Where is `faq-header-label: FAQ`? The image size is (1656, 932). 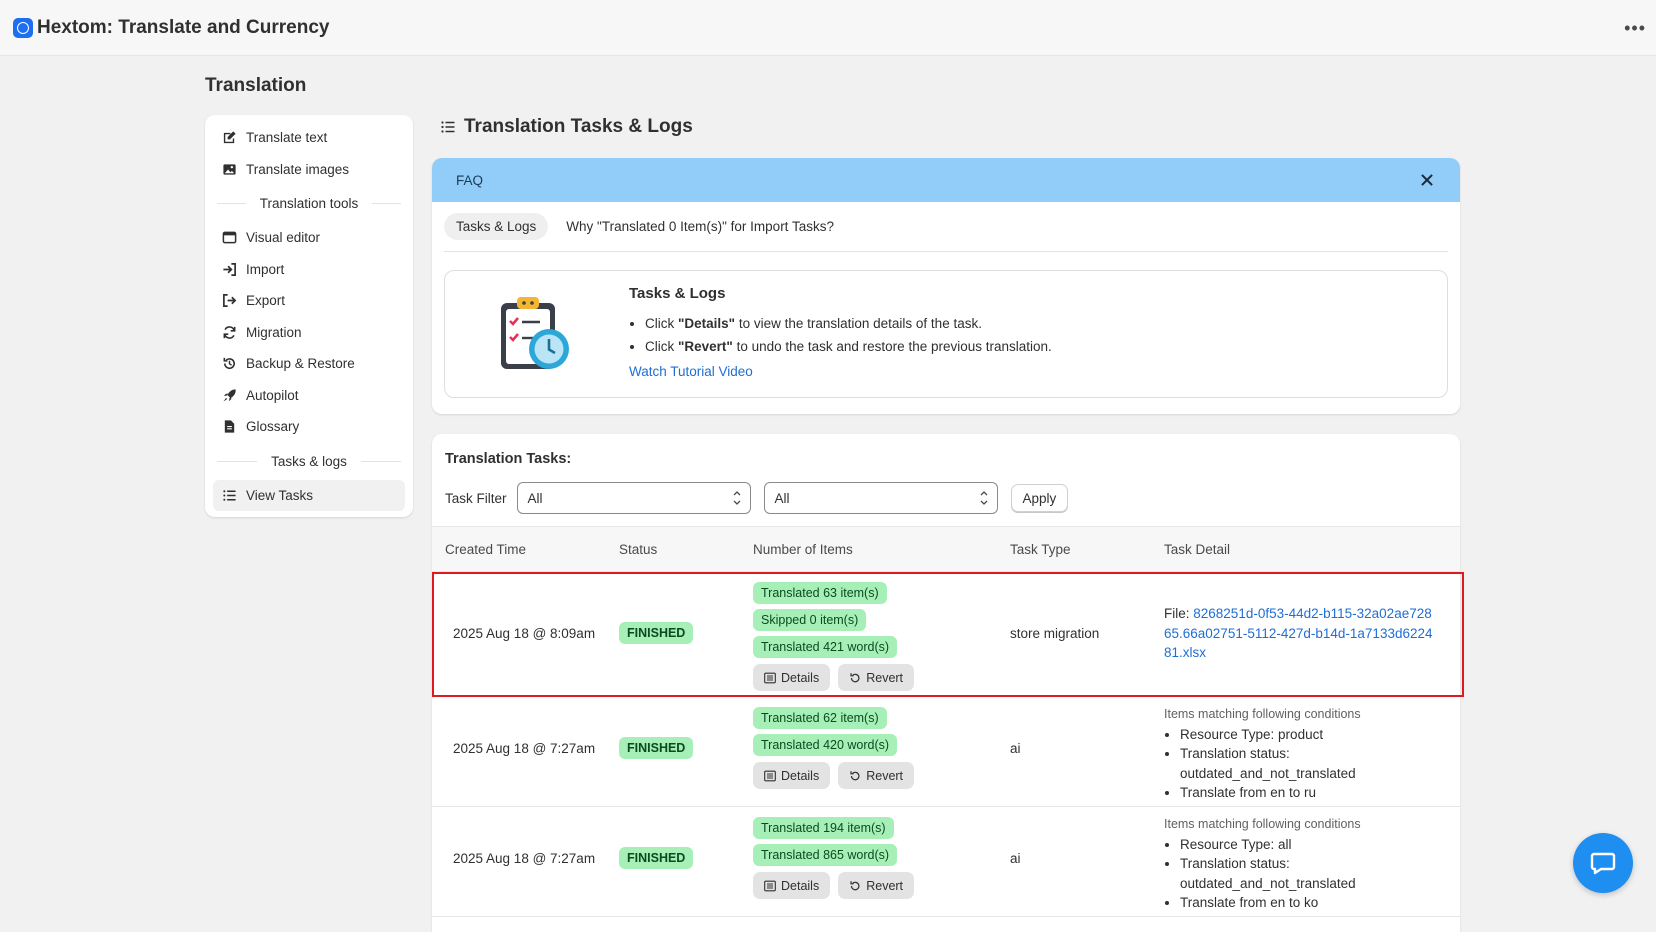 faq-header-label: FAQ is located at coordinates (470, 180).